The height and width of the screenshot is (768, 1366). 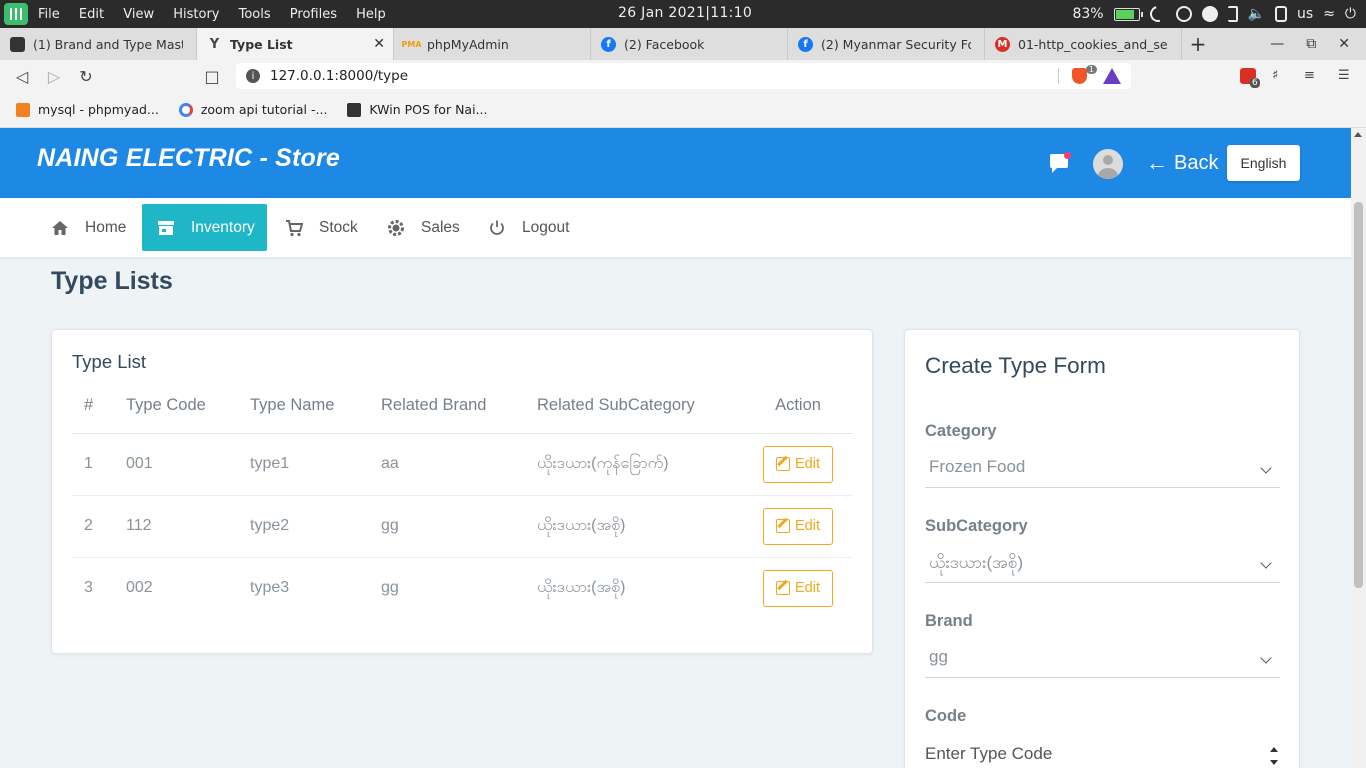 What do you see at coordinates (1128, 14) in the screenshot?
I see `battery-icon` at bounding box center [1128, 14].